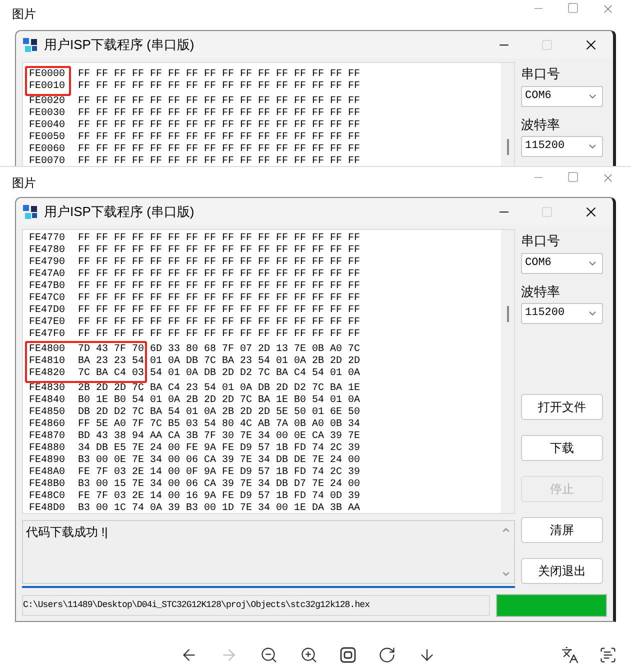 Image resolution: width=631 pixels, height=670 pixels. What do you see at coordinates (219, 437) in the screenshot?
I see `hex-bytes: BD 43 38 94 AA CA 3B 7F 30 7E 34 00 0E CA 39 7E` at bounding box center [219, 437].